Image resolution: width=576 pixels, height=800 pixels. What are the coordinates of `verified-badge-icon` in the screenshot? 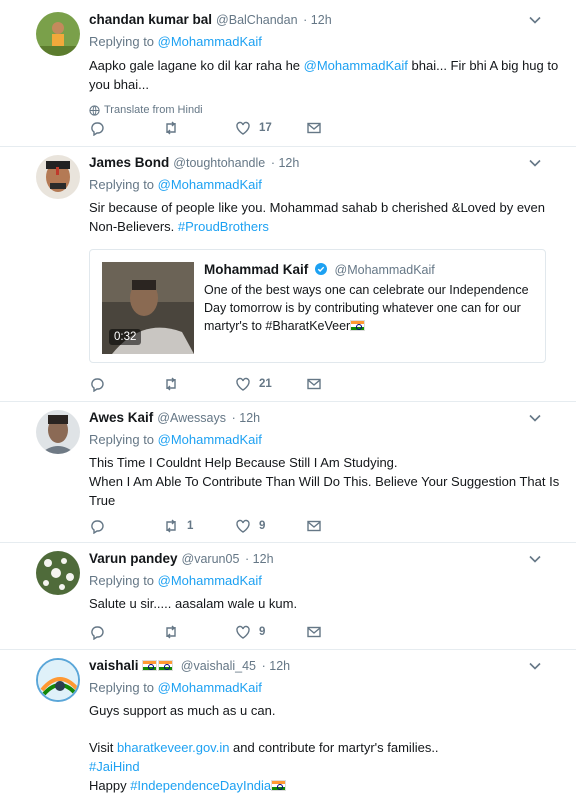 It's located at (320, 269).